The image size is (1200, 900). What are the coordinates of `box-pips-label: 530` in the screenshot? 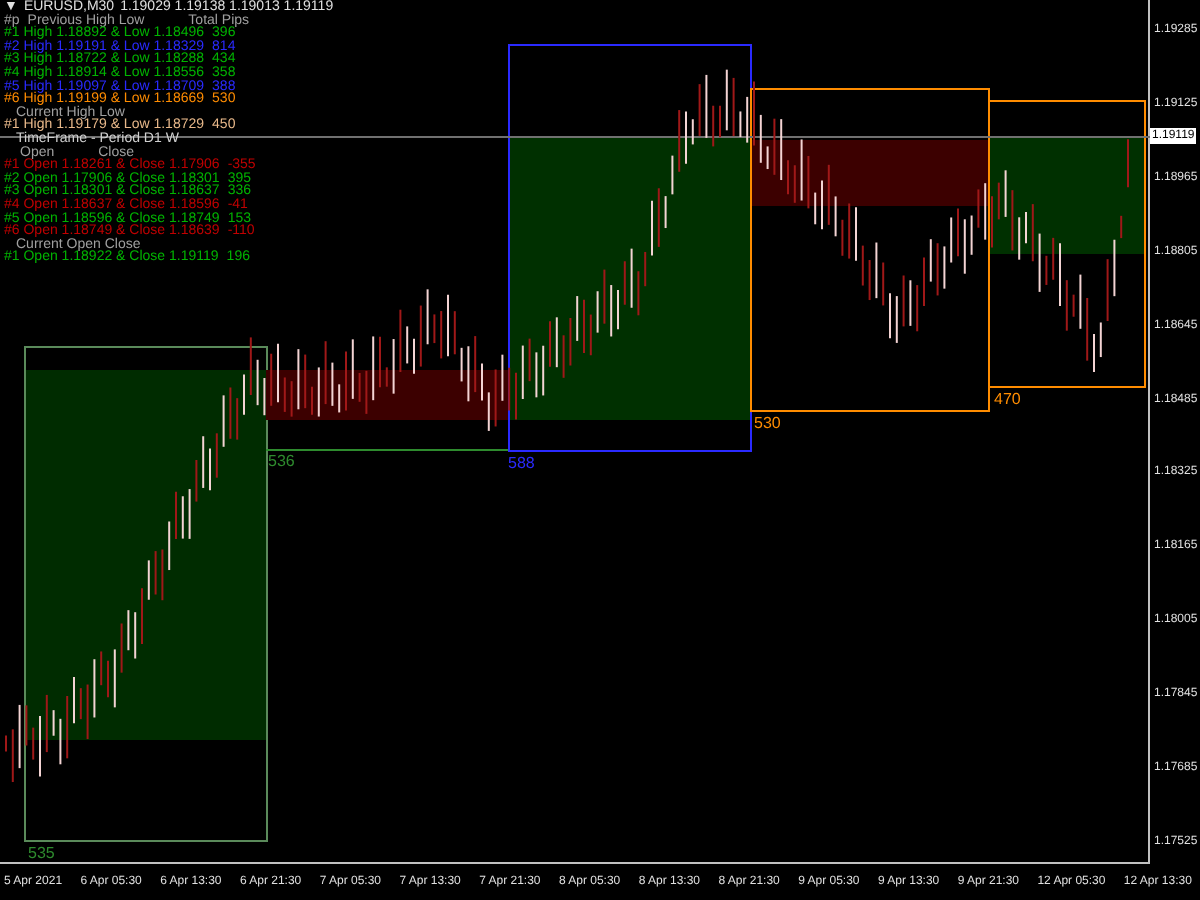 It's located at (767, 424).